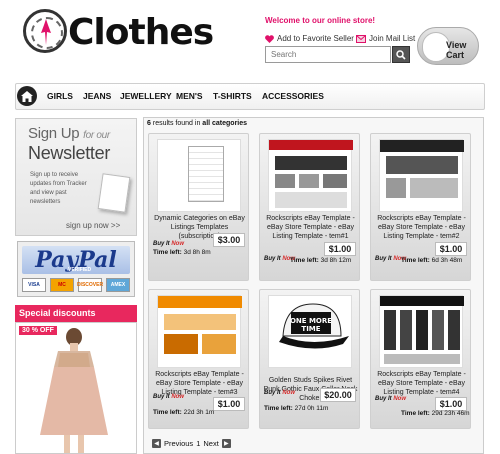  What do you see at coordinates (182, 252) in the screenshot?
I see `time-left: Time left: 3d 8h 8m` at bounding box center [182, 252].